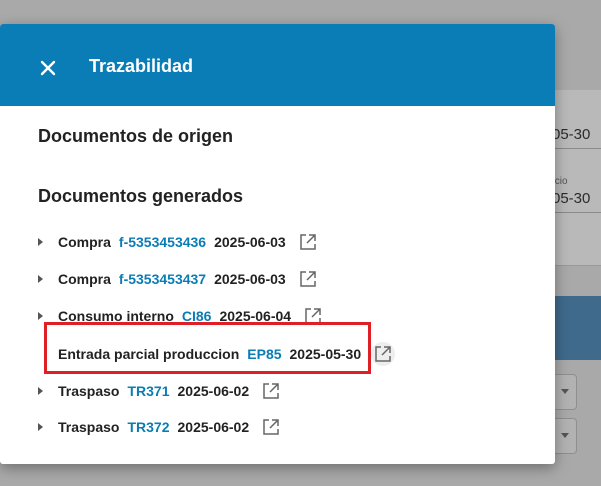 This screenshot has width=601, height=486. I want to click on list-item: Compra f-5353453437 2025-06-03, so click(177, 279).